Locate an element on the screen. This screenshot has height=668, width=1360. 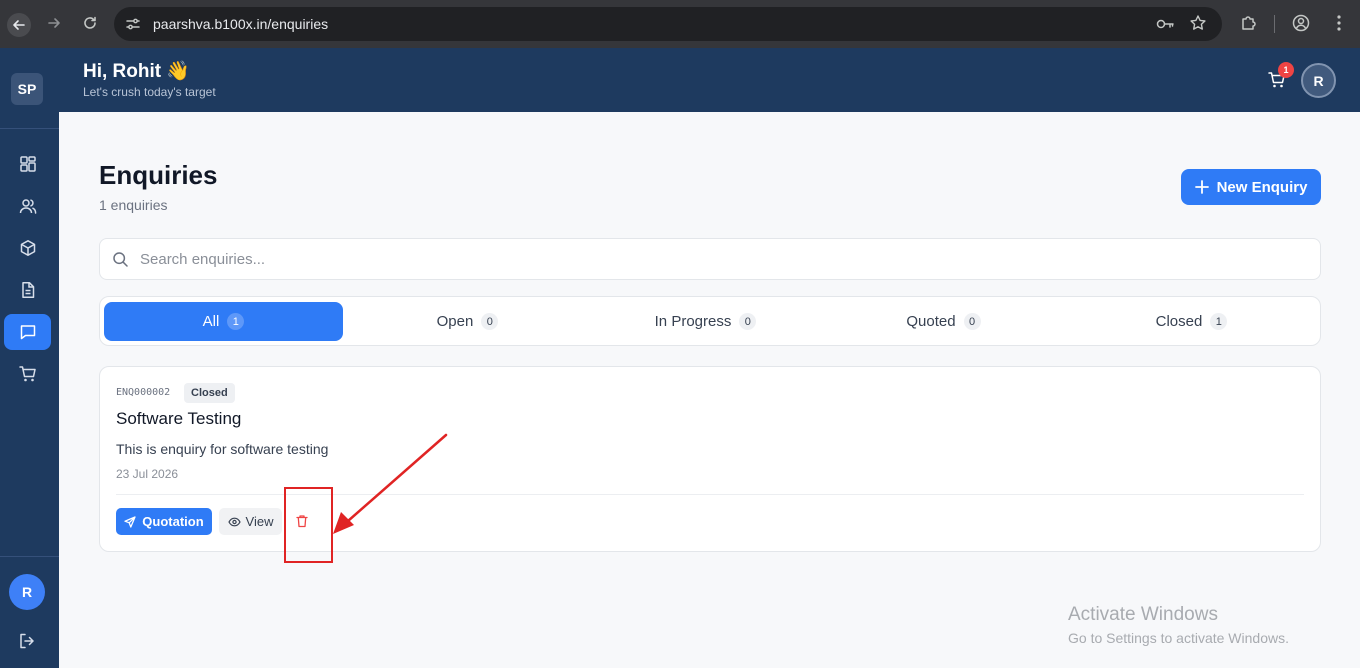
activate-windows-subtitle: Go to Settings to activate Windows. is located at coordinates (1178, 638).